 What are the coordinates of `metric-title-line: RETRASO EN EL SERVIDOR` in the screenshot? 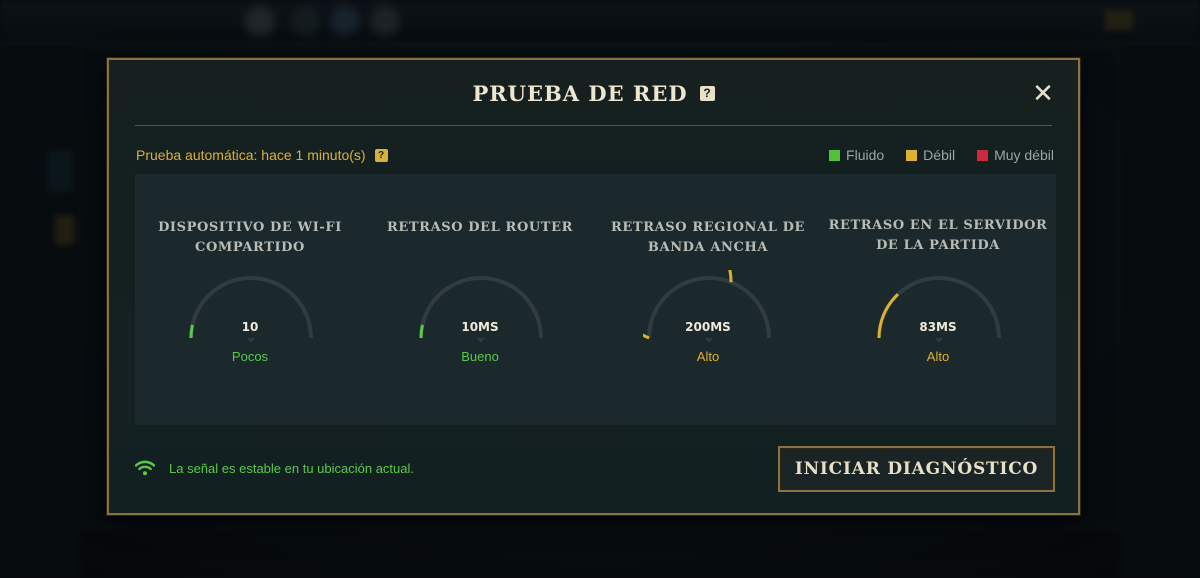 It's located at (938, 225).